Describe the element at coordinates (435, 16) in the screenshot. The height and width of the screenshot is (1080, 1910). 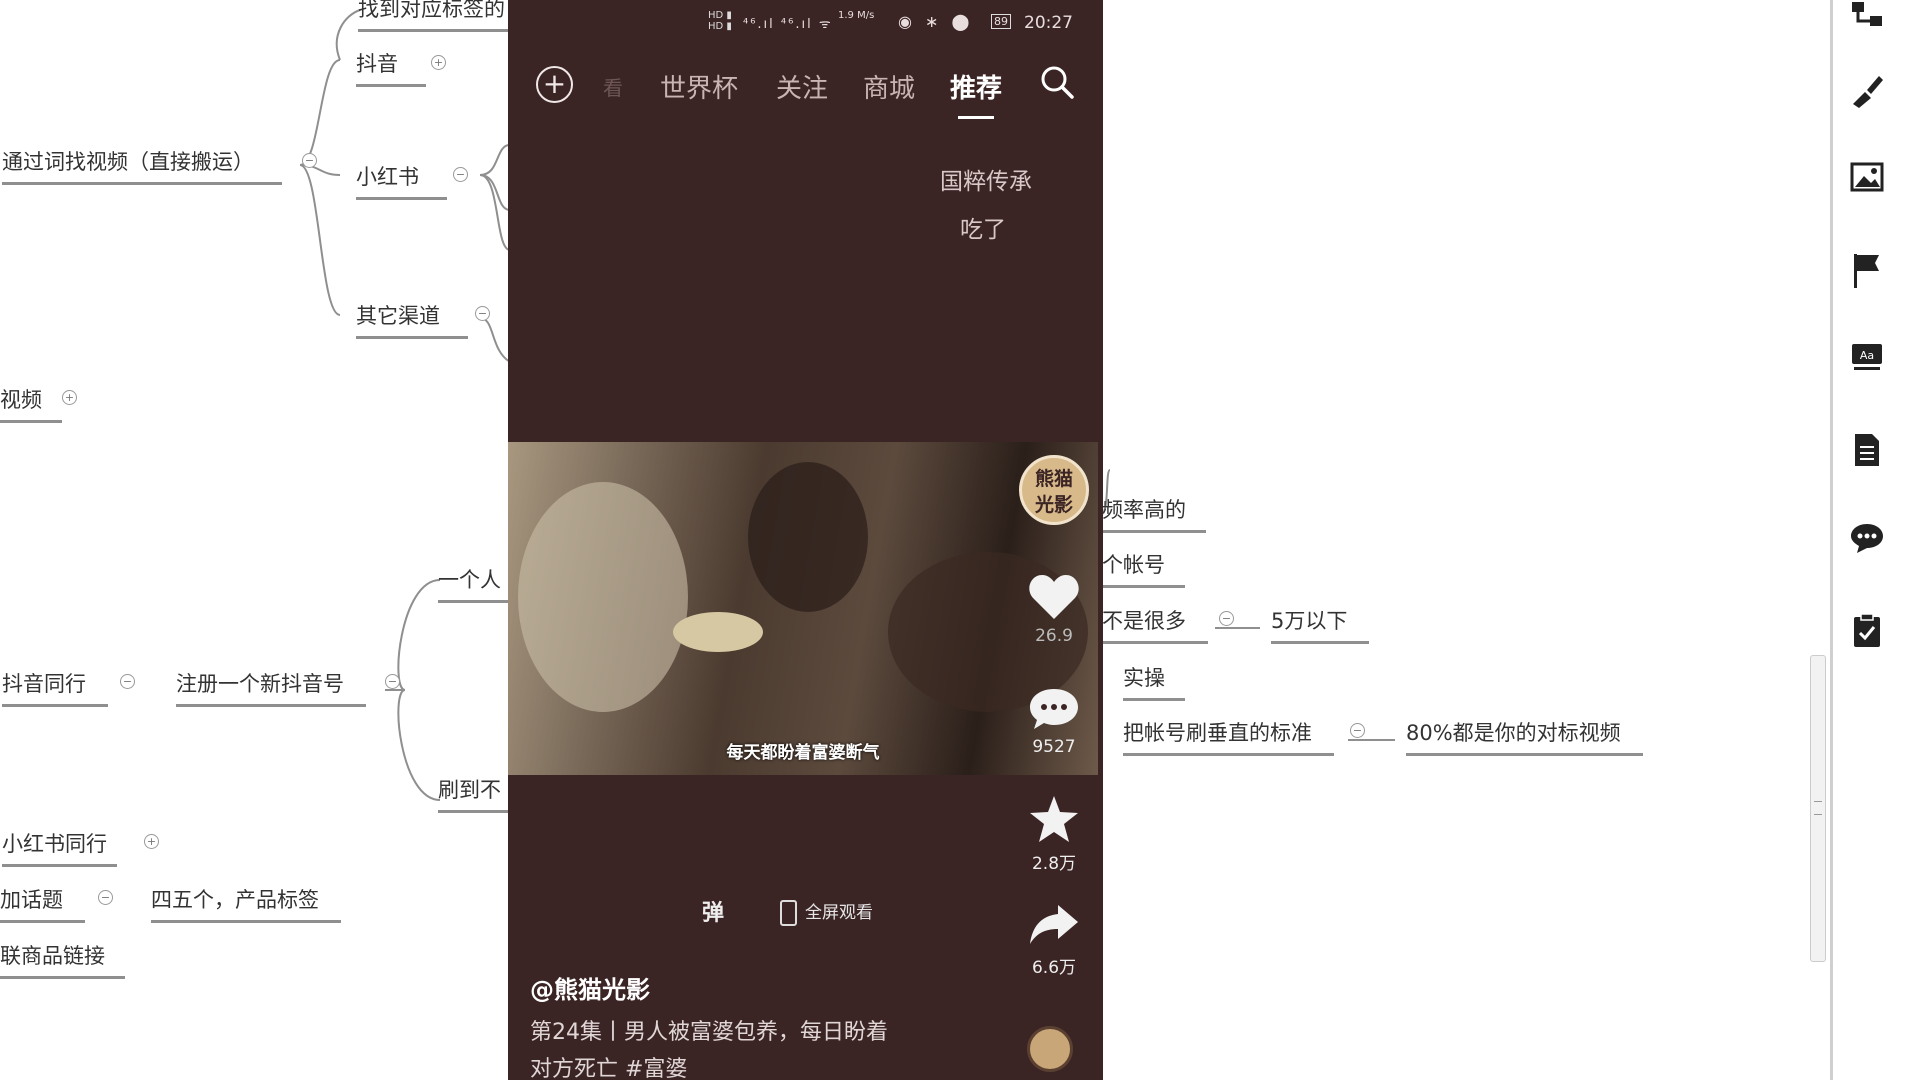
I see `node-top-cut: 找到对应标签的` at that location.